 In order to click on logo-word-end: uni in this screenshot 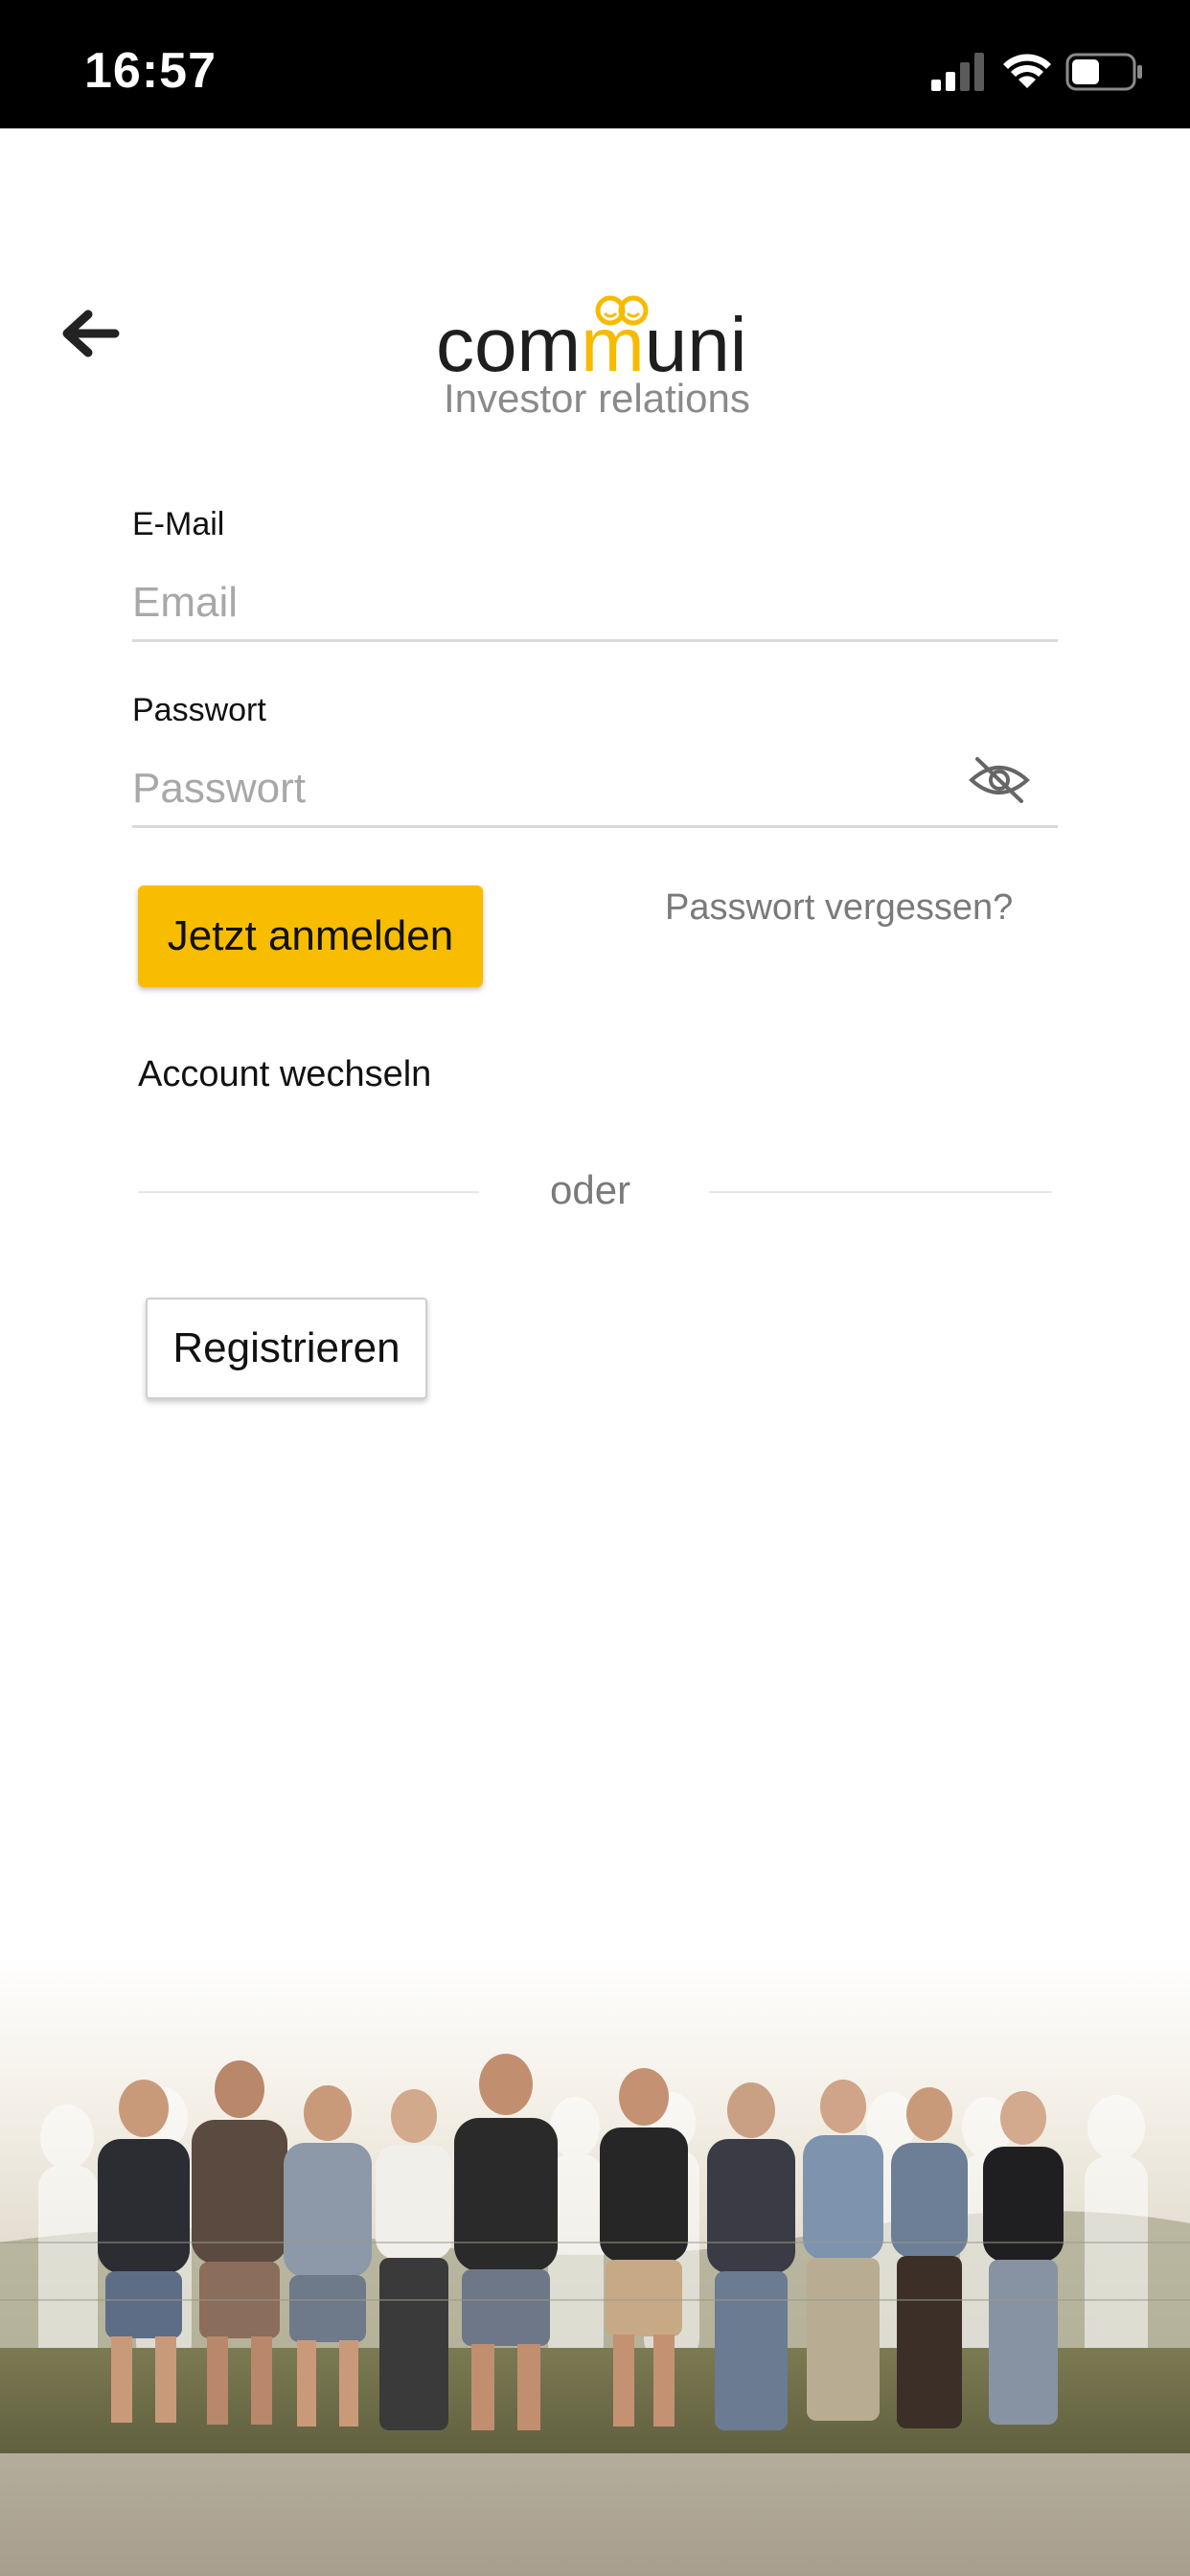, I will do `click(696, 344)`.